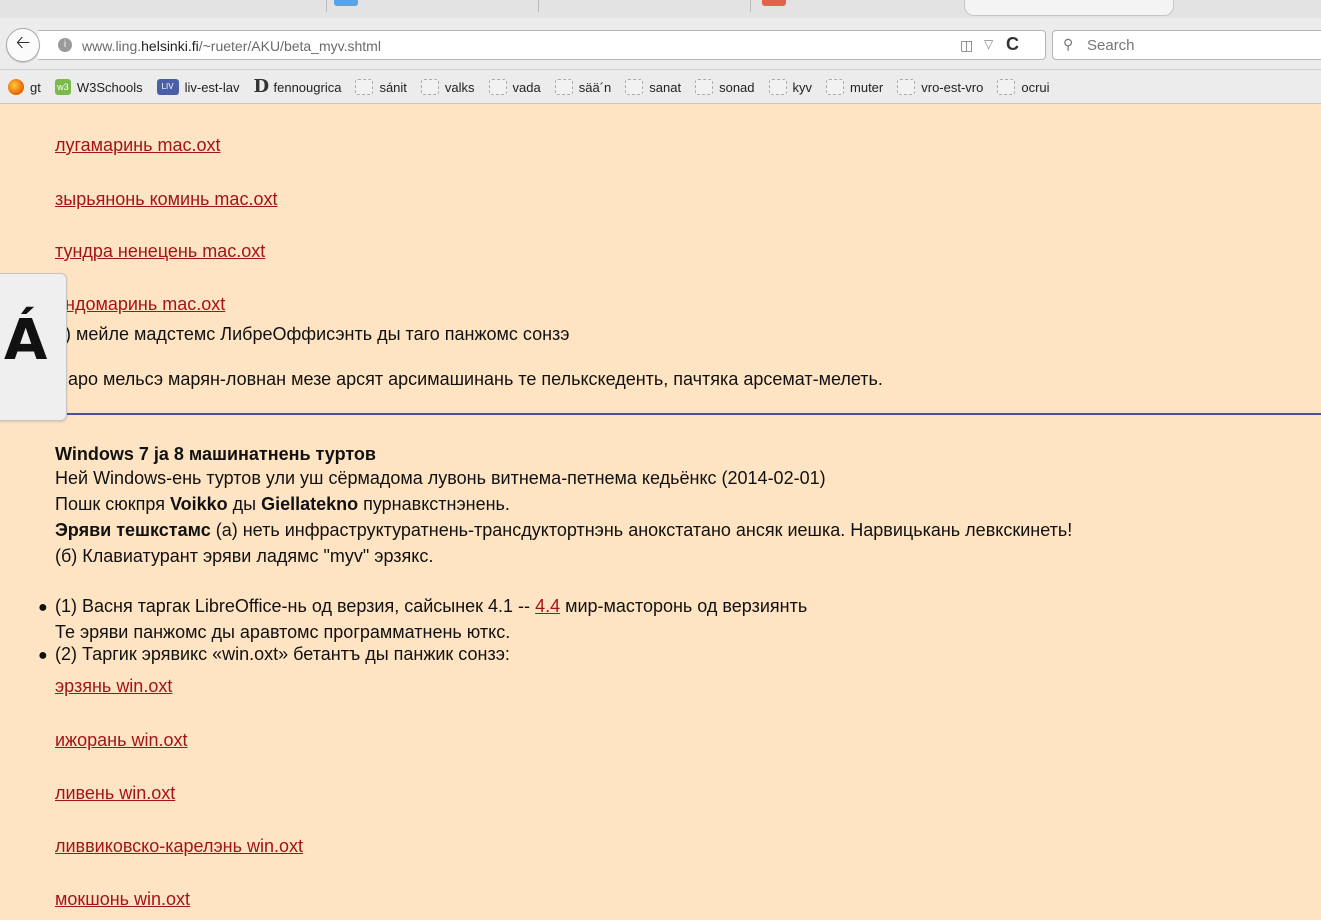 Image resolution: width=1321 pixels, height=920 pixels. I want to click on tab-strip, so click(660, 9).